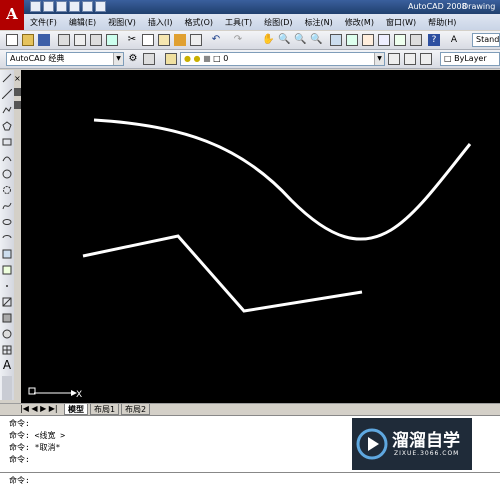  Describe the element at coordinates (454, 40) in the screenshot. I see `text-style-icon: A` at that location.